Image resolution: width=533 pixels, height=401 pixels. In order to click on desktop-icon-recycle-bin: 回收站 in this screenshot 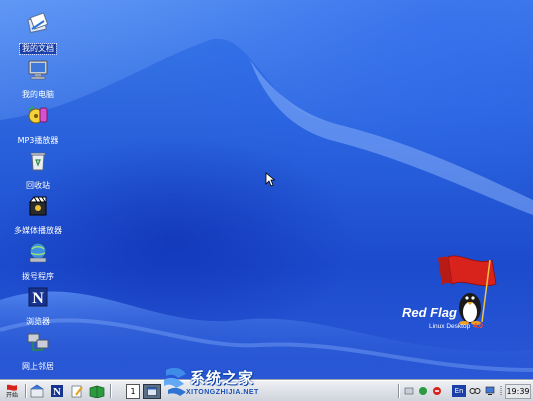, I will do `click(38, 170)`.